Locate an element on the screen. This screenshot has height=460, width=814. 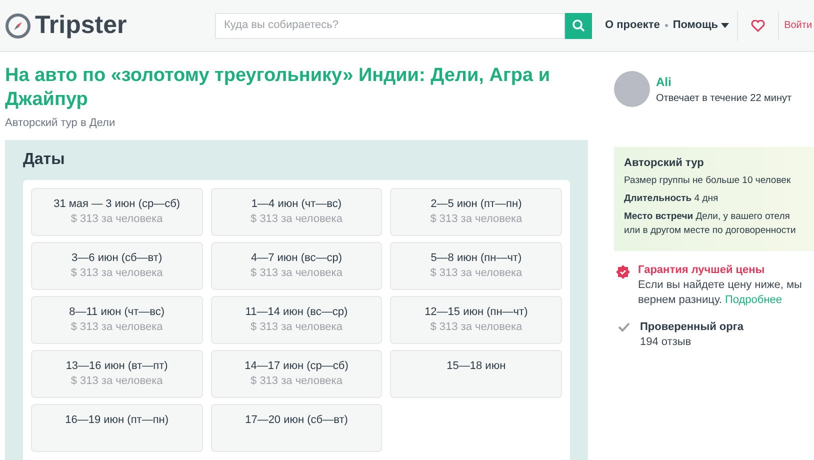
date-option: 31 мая — 3 июн (ср—сб) $ 313 за человека is located at coordinates (117, 212).